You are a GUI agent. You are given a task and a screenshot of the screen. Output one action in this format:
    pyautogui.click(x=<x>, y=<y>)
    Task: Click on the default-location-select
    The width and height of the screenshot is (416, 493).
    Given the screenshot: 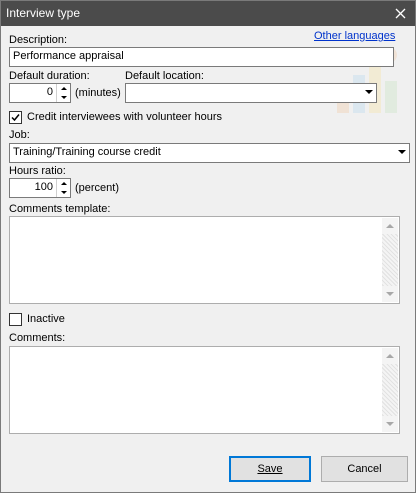 What is the action you would take?
    pyautogui.click(x=251, y=93)
    